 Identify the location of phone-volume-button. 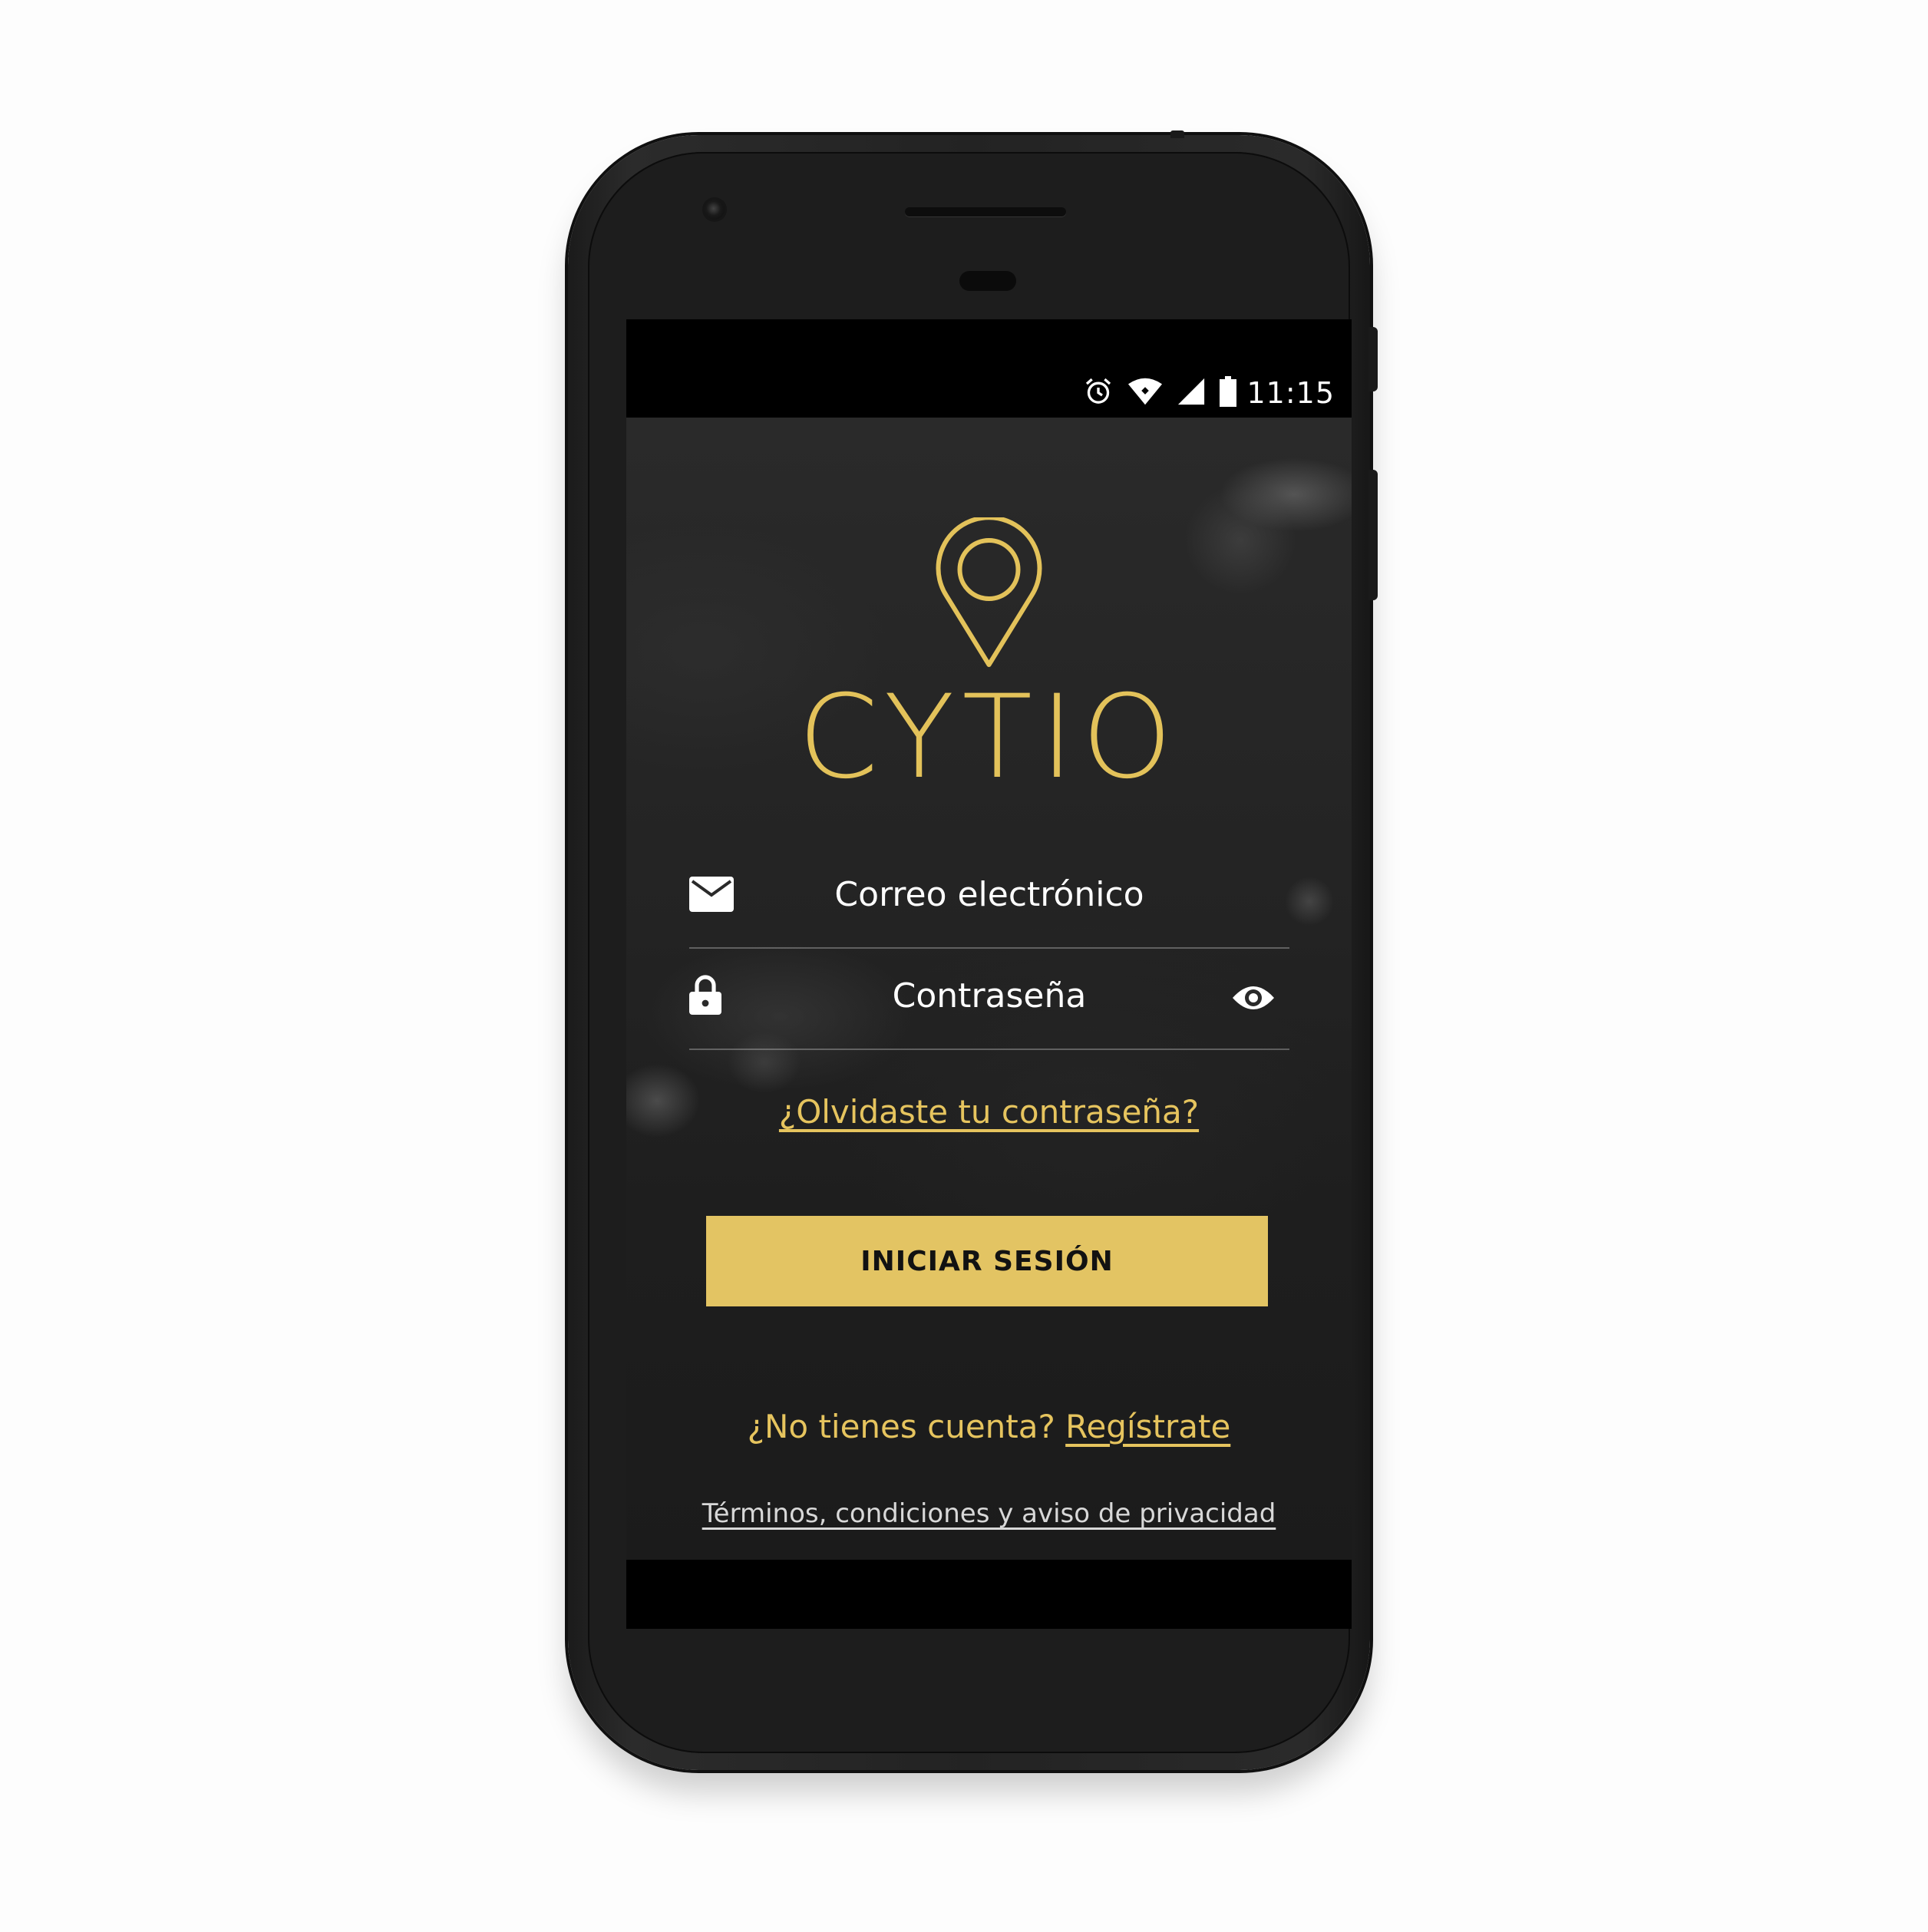
(1373, 535).